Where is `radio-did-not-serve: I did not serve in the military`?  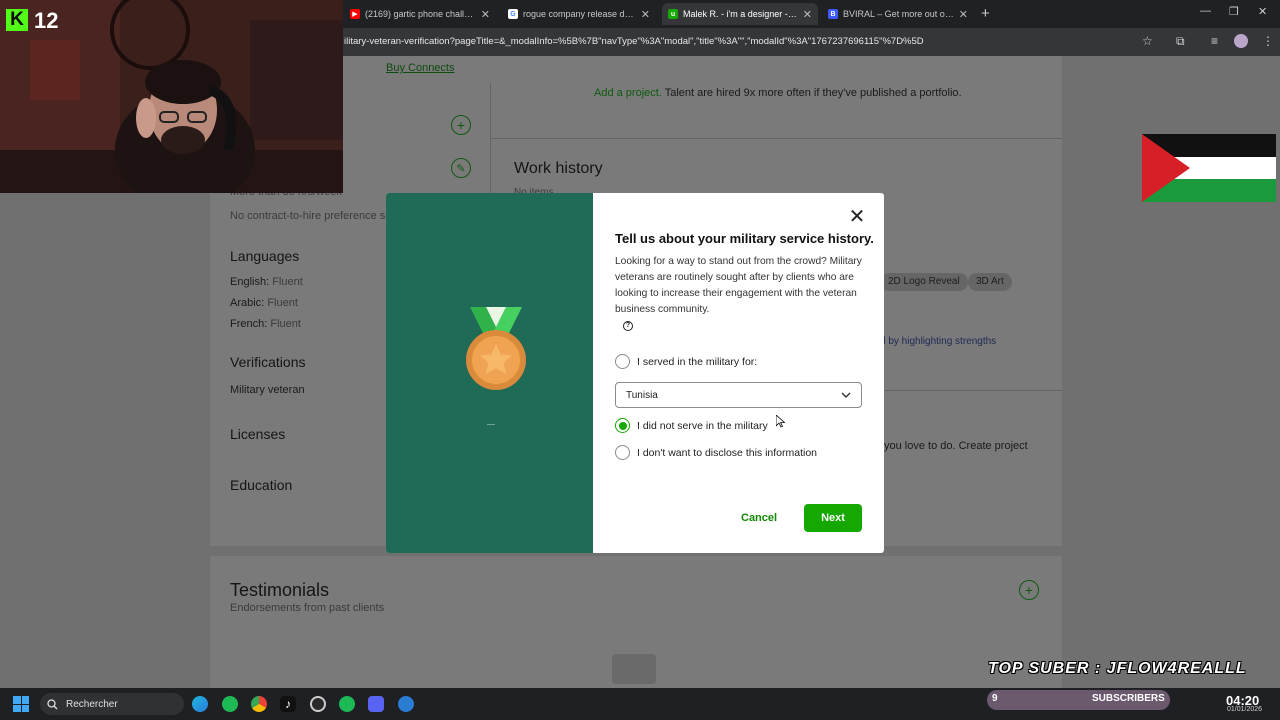 radio-did-not-serve: I did not serve in the military is located at coordinates (691, 425).